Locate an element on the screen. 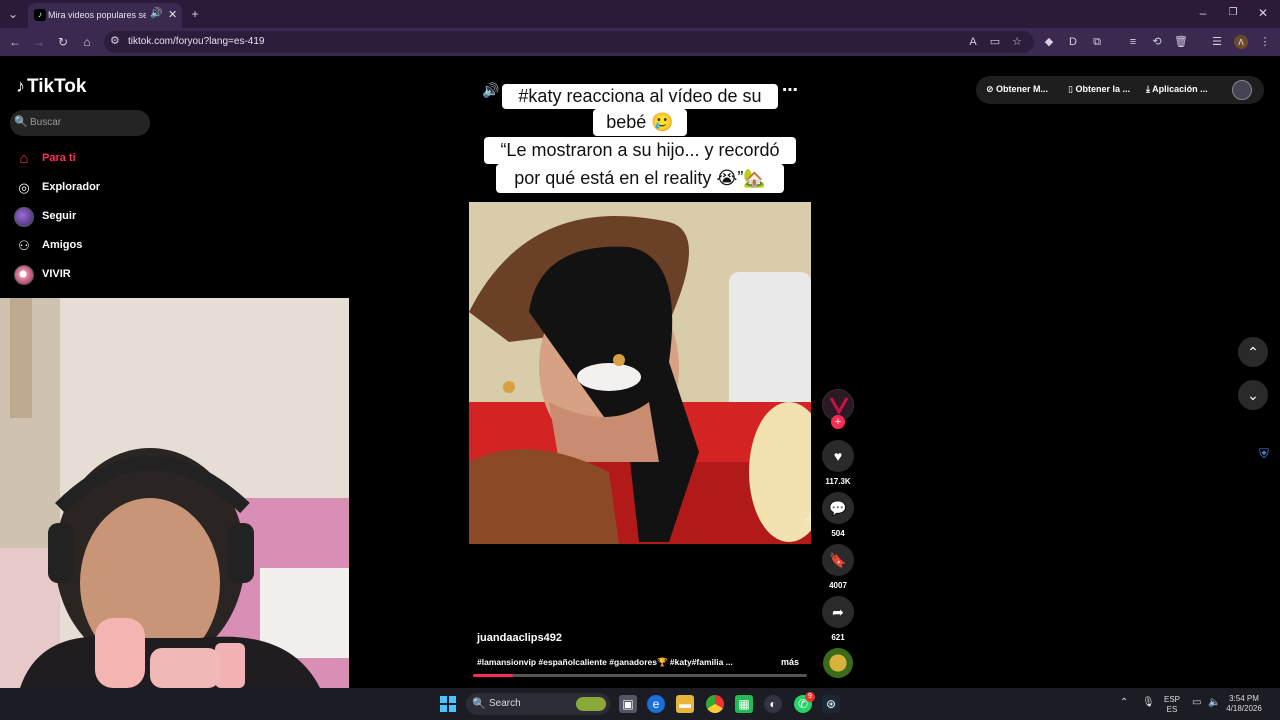 Image resolution: width=1280 pixels, height=720 pixels. sidebar-item-vivir: VIVIR is located at coordinates (89, 275).